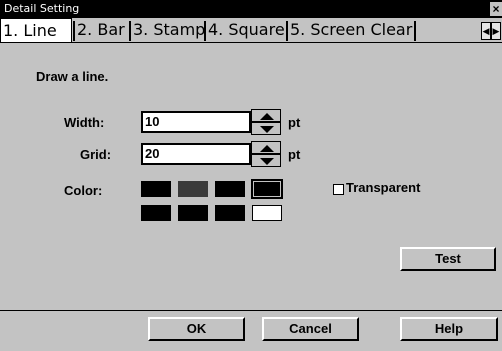  What do you see at coordinates (496, 9) in the screenshot?
I see `close-button: ×` at bounding box center [496, 9].